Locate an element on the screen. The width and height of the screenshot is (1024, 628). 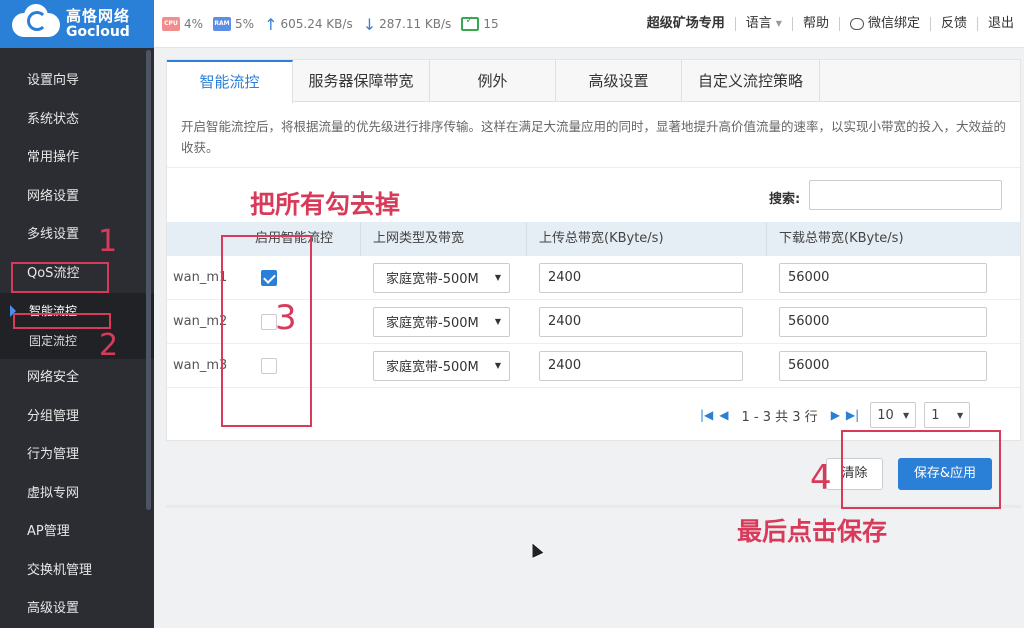
sidebar-scrollbar is located at coordinates (148, 280).